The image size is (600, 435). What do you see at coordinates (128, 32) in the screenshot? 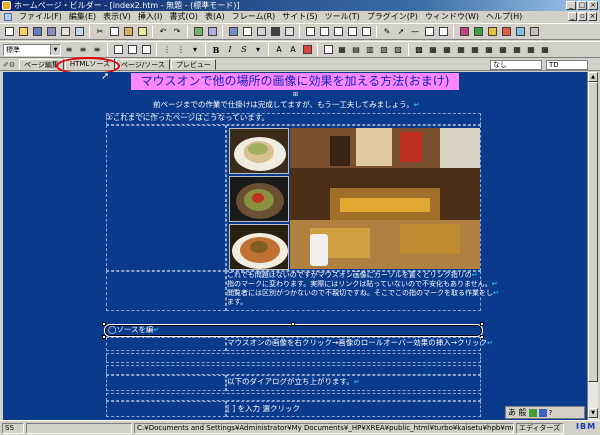
I see `paste-icon` at bounding box center [128, 32].